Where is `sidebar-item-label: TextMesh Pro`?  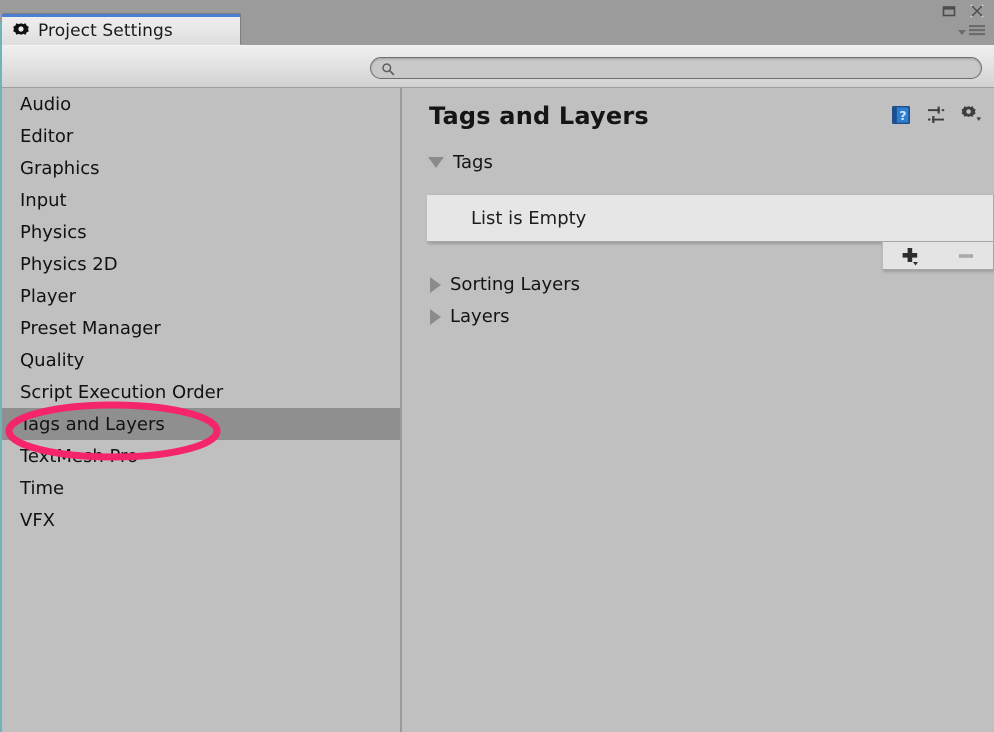 sidebar-item-label: TextMesh Pro is located at coordinates (79, 456).